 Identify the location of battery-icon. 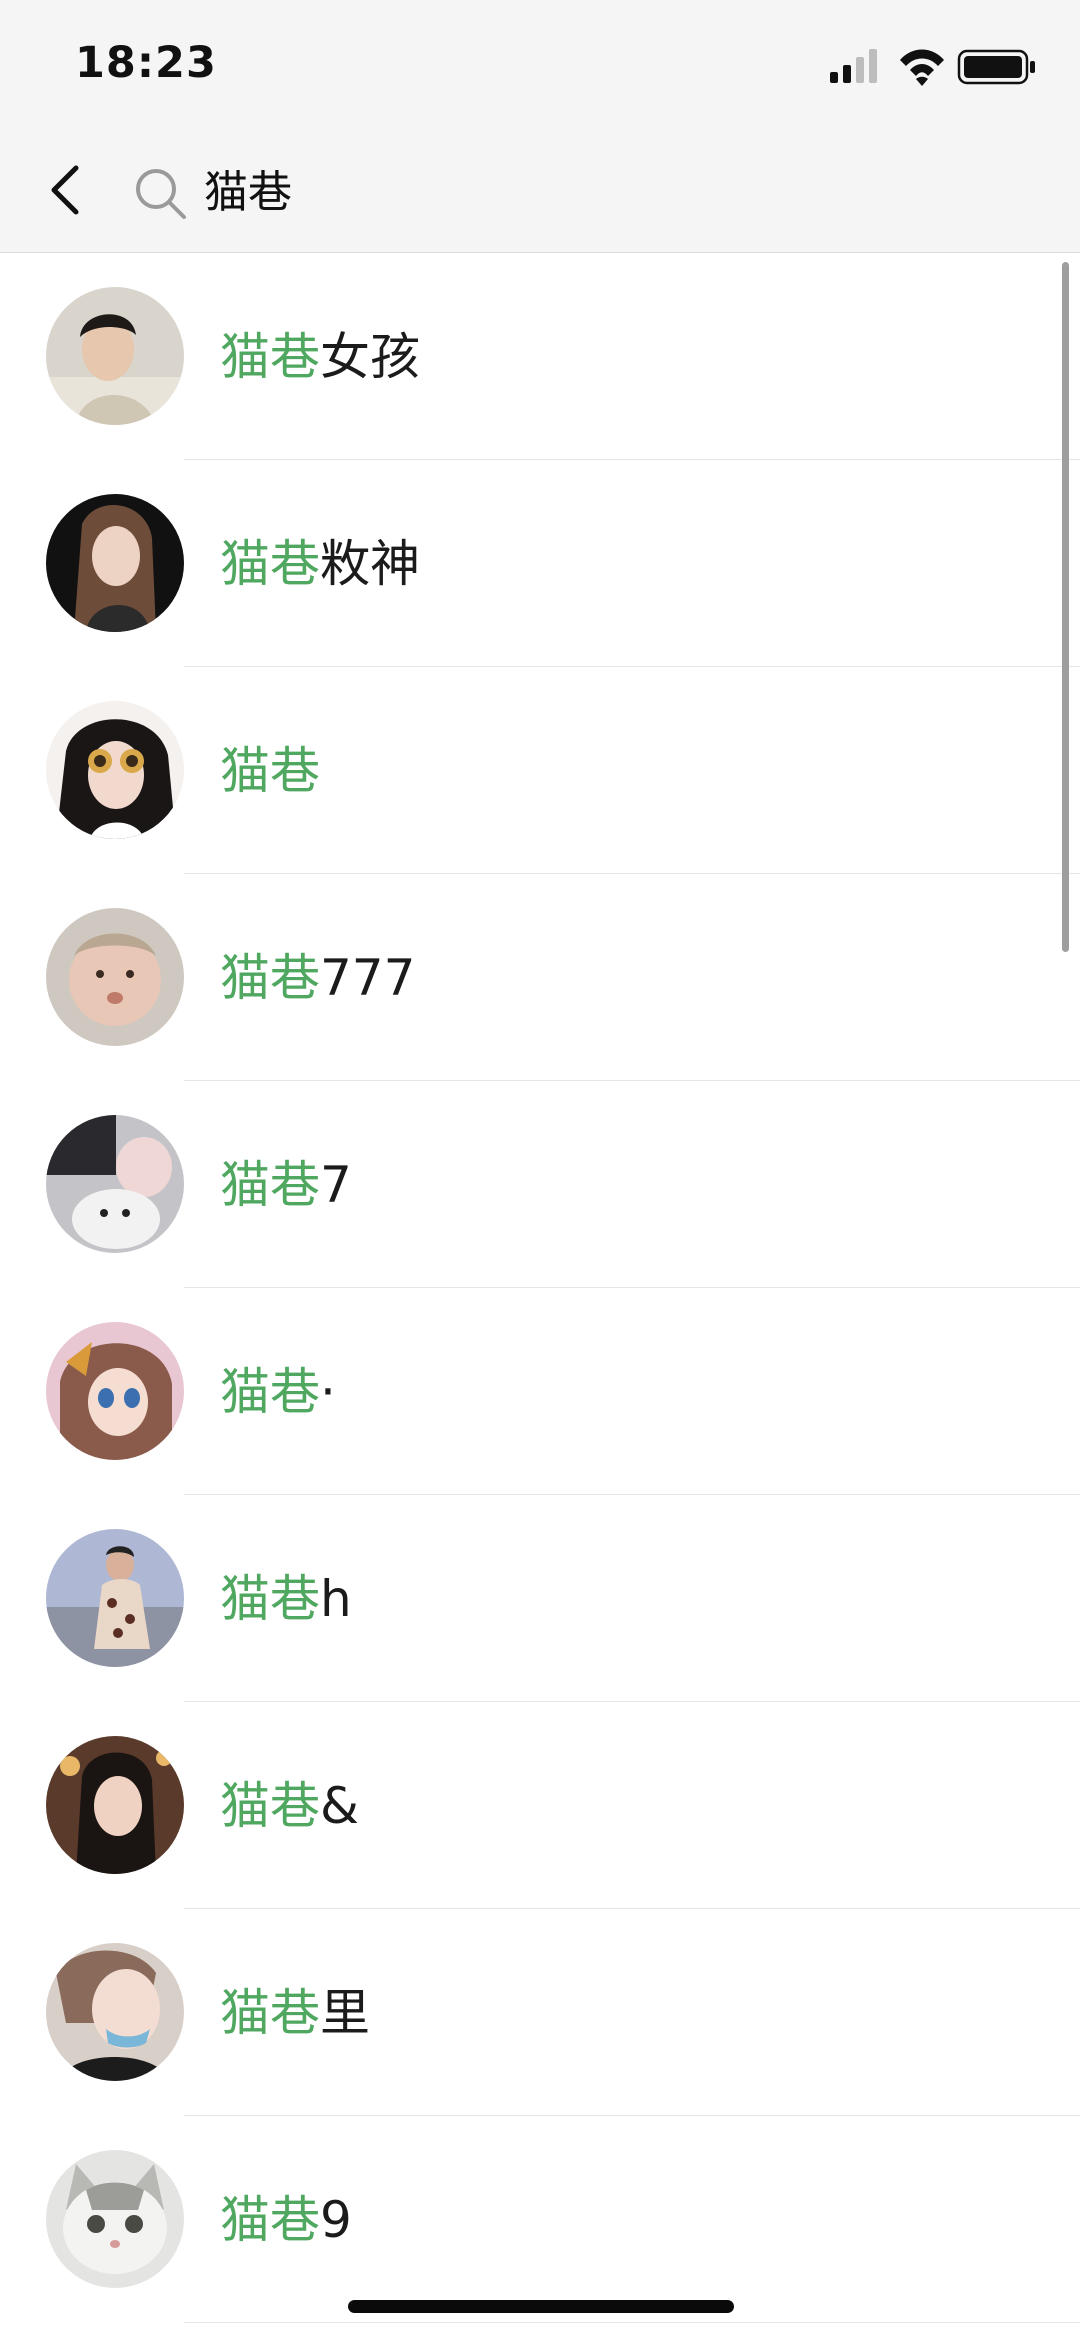
(996, 67).